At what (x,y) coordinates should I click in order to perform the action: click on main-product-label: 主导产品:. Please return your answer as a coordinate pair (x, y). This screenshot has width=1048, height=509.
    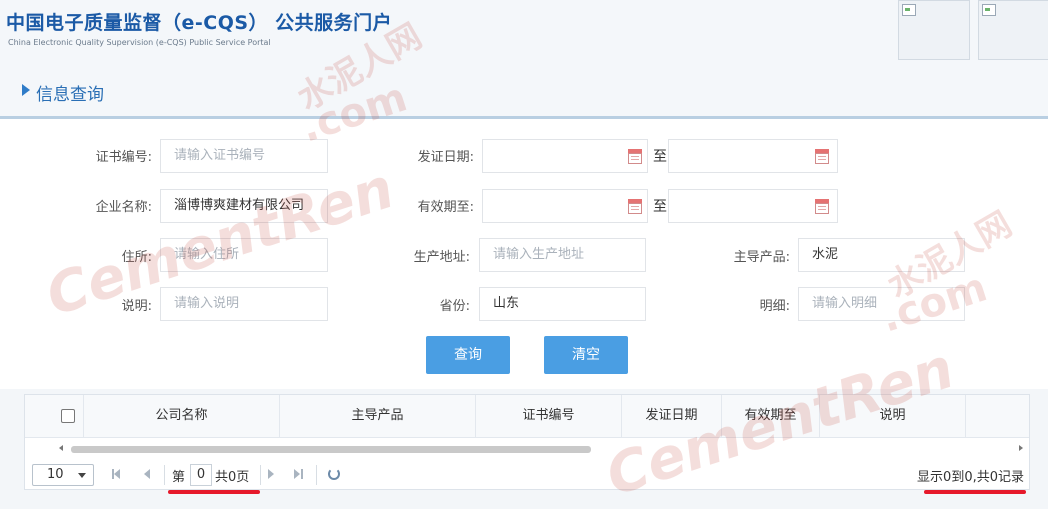
    Looking at the image, I should click on (761, 257).